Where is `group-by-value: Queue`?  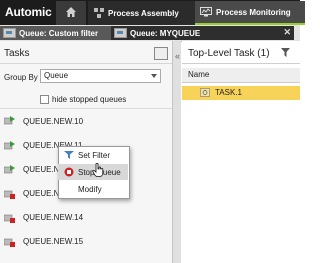 group-by-value: Queue is located at coordinates (56, 75).